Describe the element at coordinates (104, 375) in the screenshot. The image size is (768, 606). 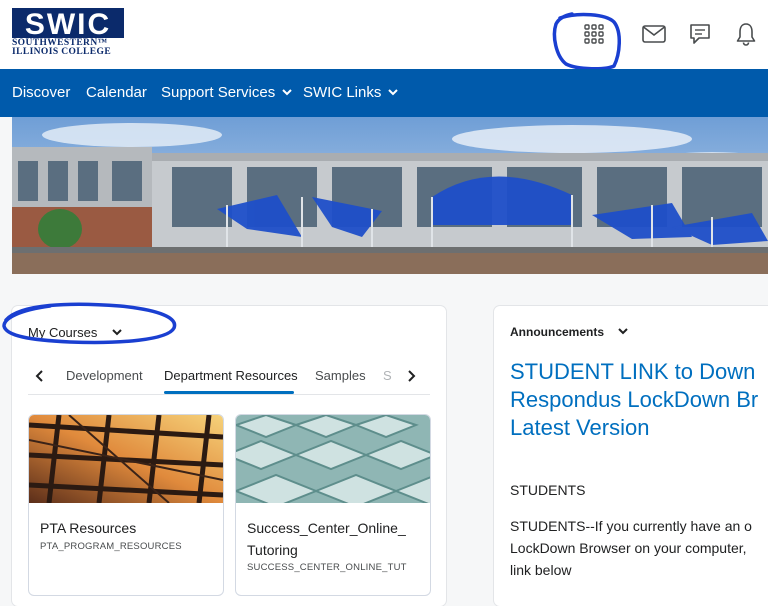
I see `tab-development: Development` at that location.